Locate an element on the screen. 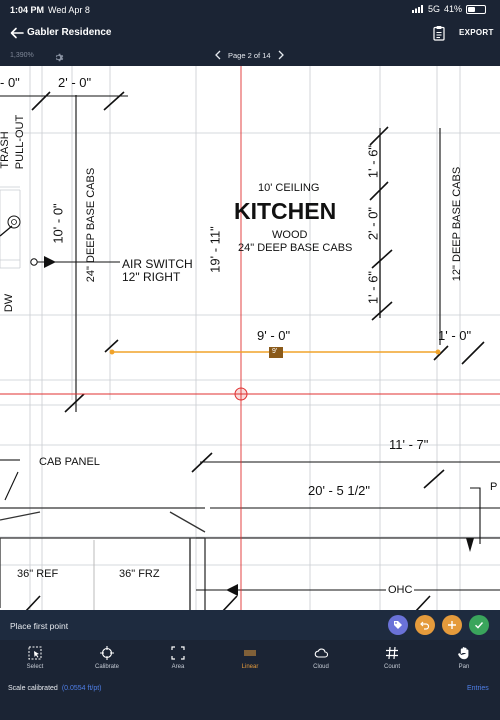 The width and height of the screenshot is (500, 720). area-icon is located at coordinates (178, 653).